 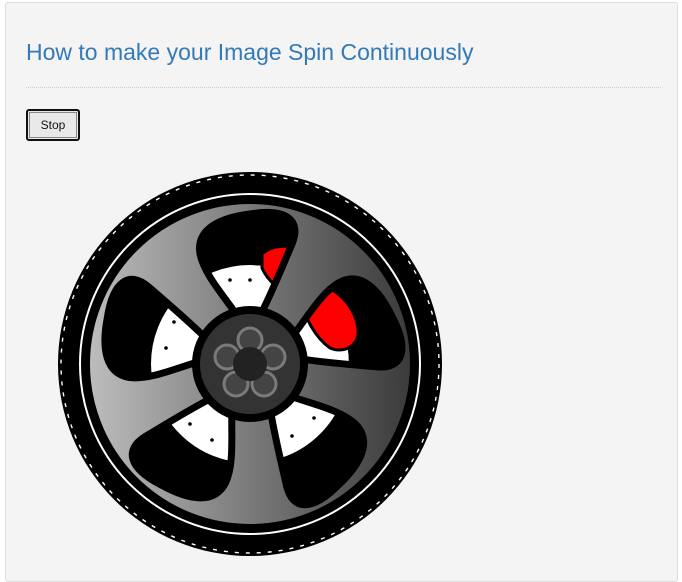 I want to click on title-divider, so click(x=343, y=87).